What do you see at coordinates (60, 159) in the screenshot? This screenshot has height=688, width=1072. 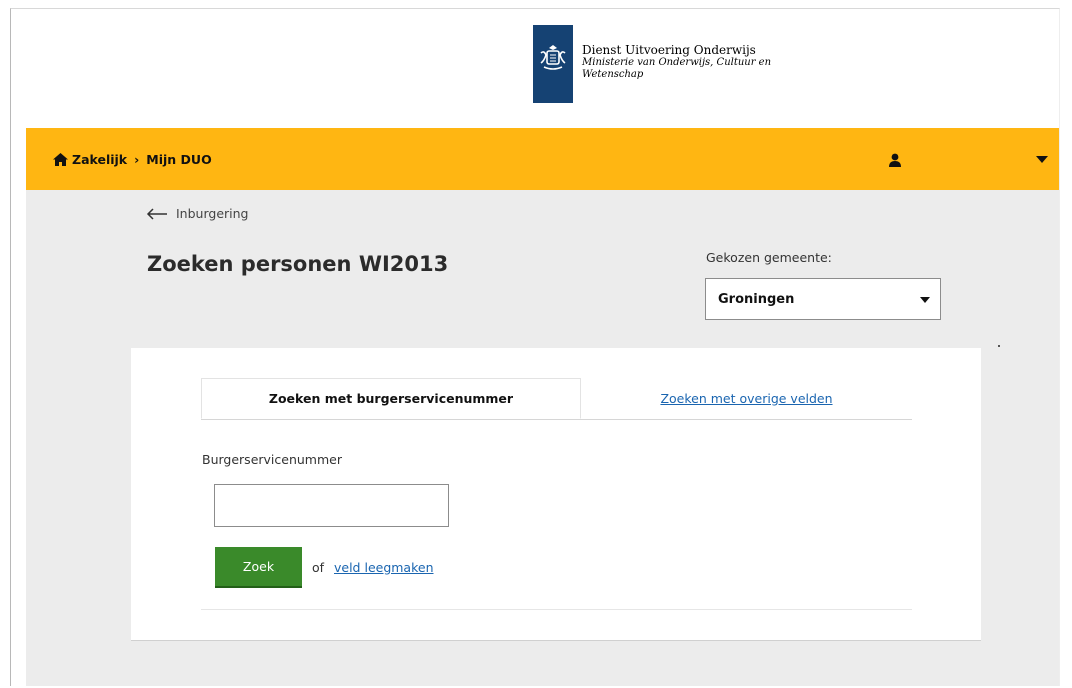 I see `home-icon` at bounding box center [60, 159].